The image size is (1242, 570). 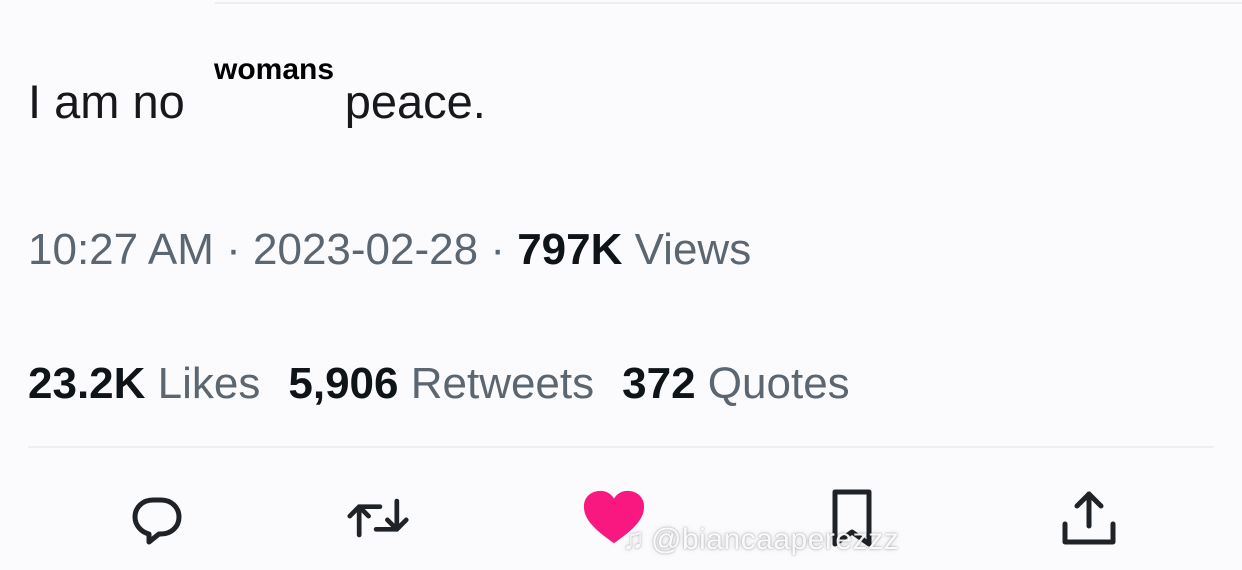 I want to click on views-count: 797K, so click(x=570, y=249).